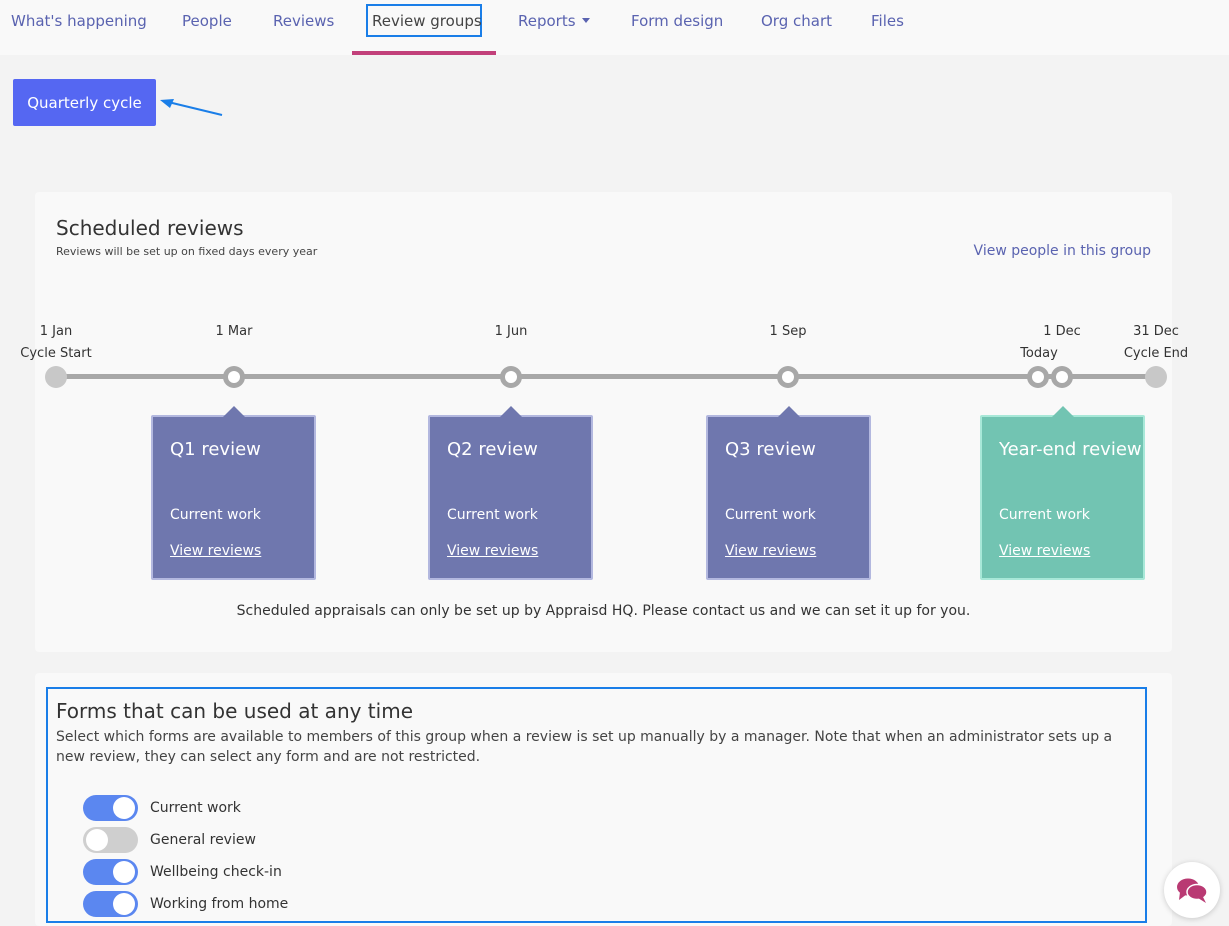  What do you see at coordinates (427, 21) in the screenshot?
I see `nav-review-groups: Review groups` at bounding box center [427, 21].